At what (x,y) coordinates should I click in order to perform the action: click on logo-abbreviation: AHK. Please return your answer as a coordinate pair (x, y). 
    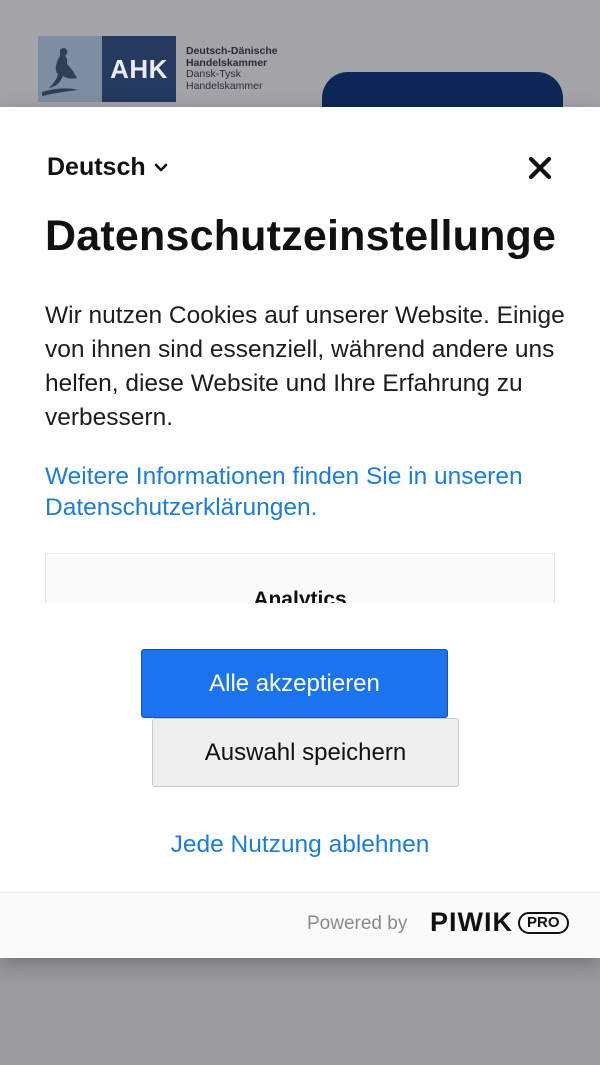
    Looking at the image, I should click on (139, 69).